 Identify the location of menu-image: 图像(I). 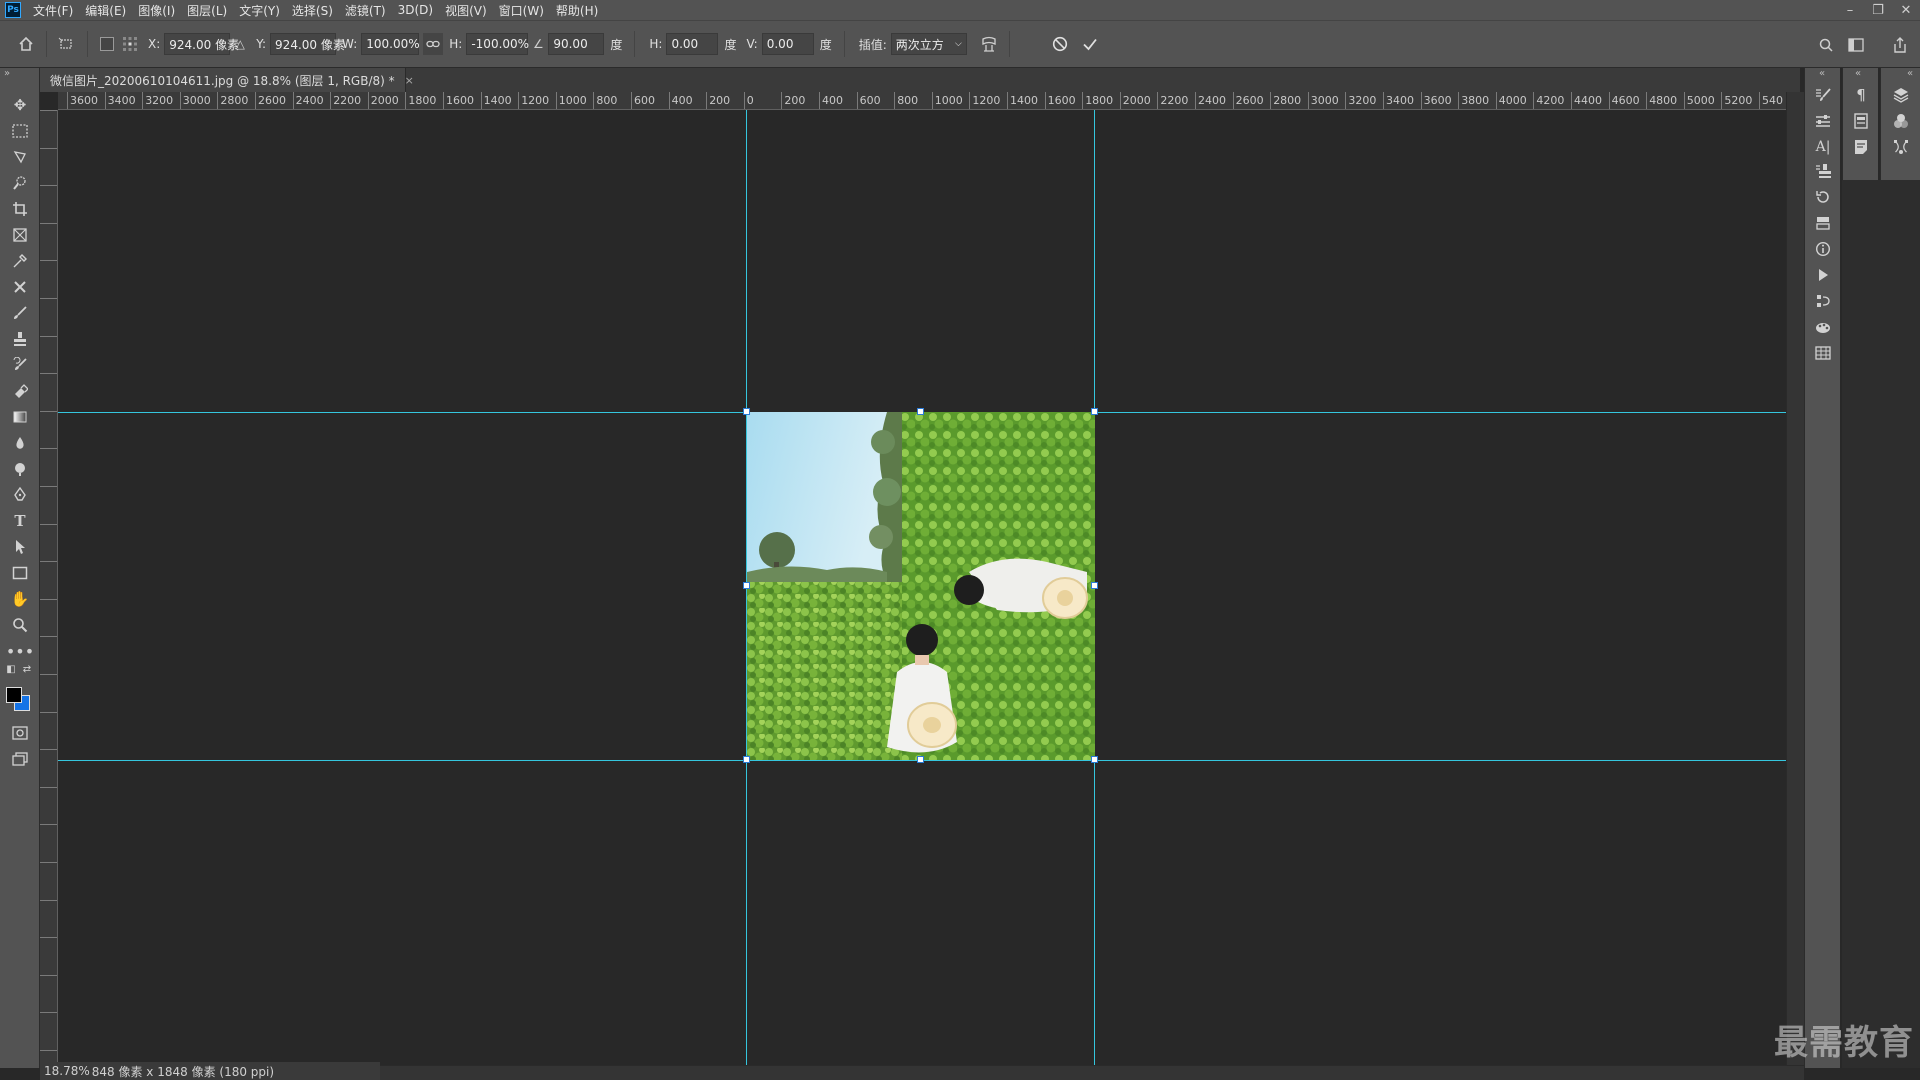
(156, 10).